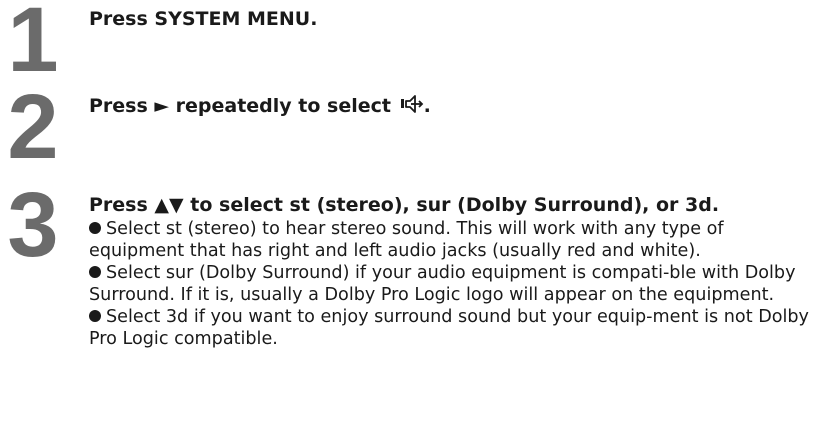  What do you see at coordinates (200, 19) in the screenshot?
I see `step-1-text: Press SYSTEM MENU` at bounding box center [200, 19].